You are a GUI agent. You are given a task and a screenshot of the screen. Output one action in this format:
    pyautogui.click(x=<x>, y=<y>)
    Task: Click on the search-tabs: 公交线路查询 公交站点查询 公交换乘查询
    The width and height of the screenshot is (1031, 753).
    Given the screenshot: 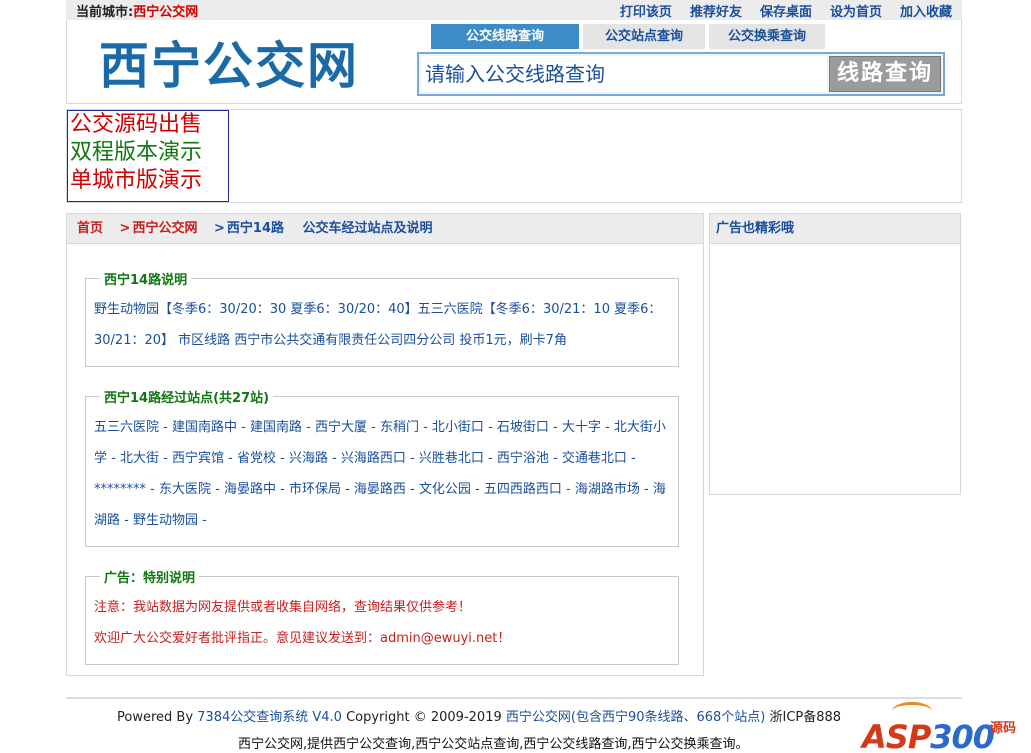 What is the action you would take?
    pyautogui.click(x=628, y=36)
    